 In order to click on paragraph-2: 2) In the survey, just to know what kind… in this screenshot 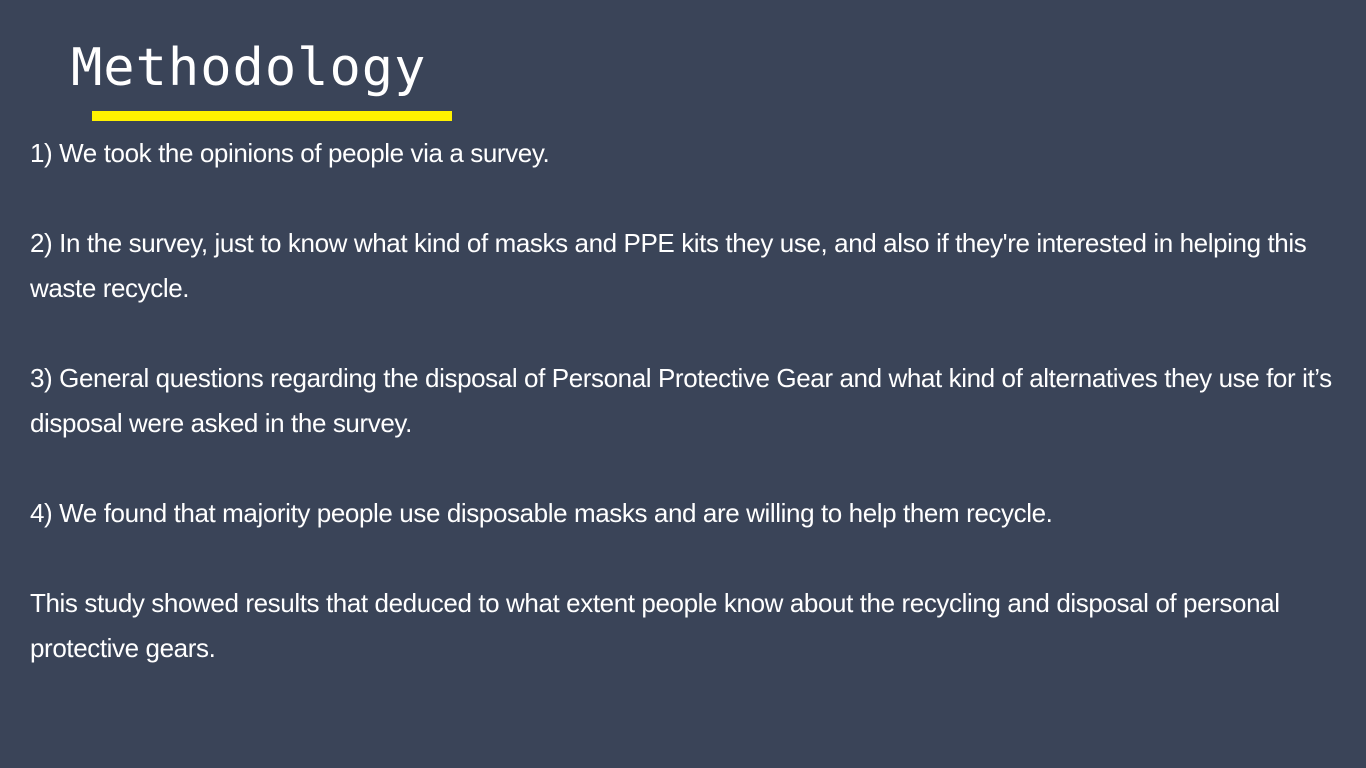, I will do `click(668, 265)`.